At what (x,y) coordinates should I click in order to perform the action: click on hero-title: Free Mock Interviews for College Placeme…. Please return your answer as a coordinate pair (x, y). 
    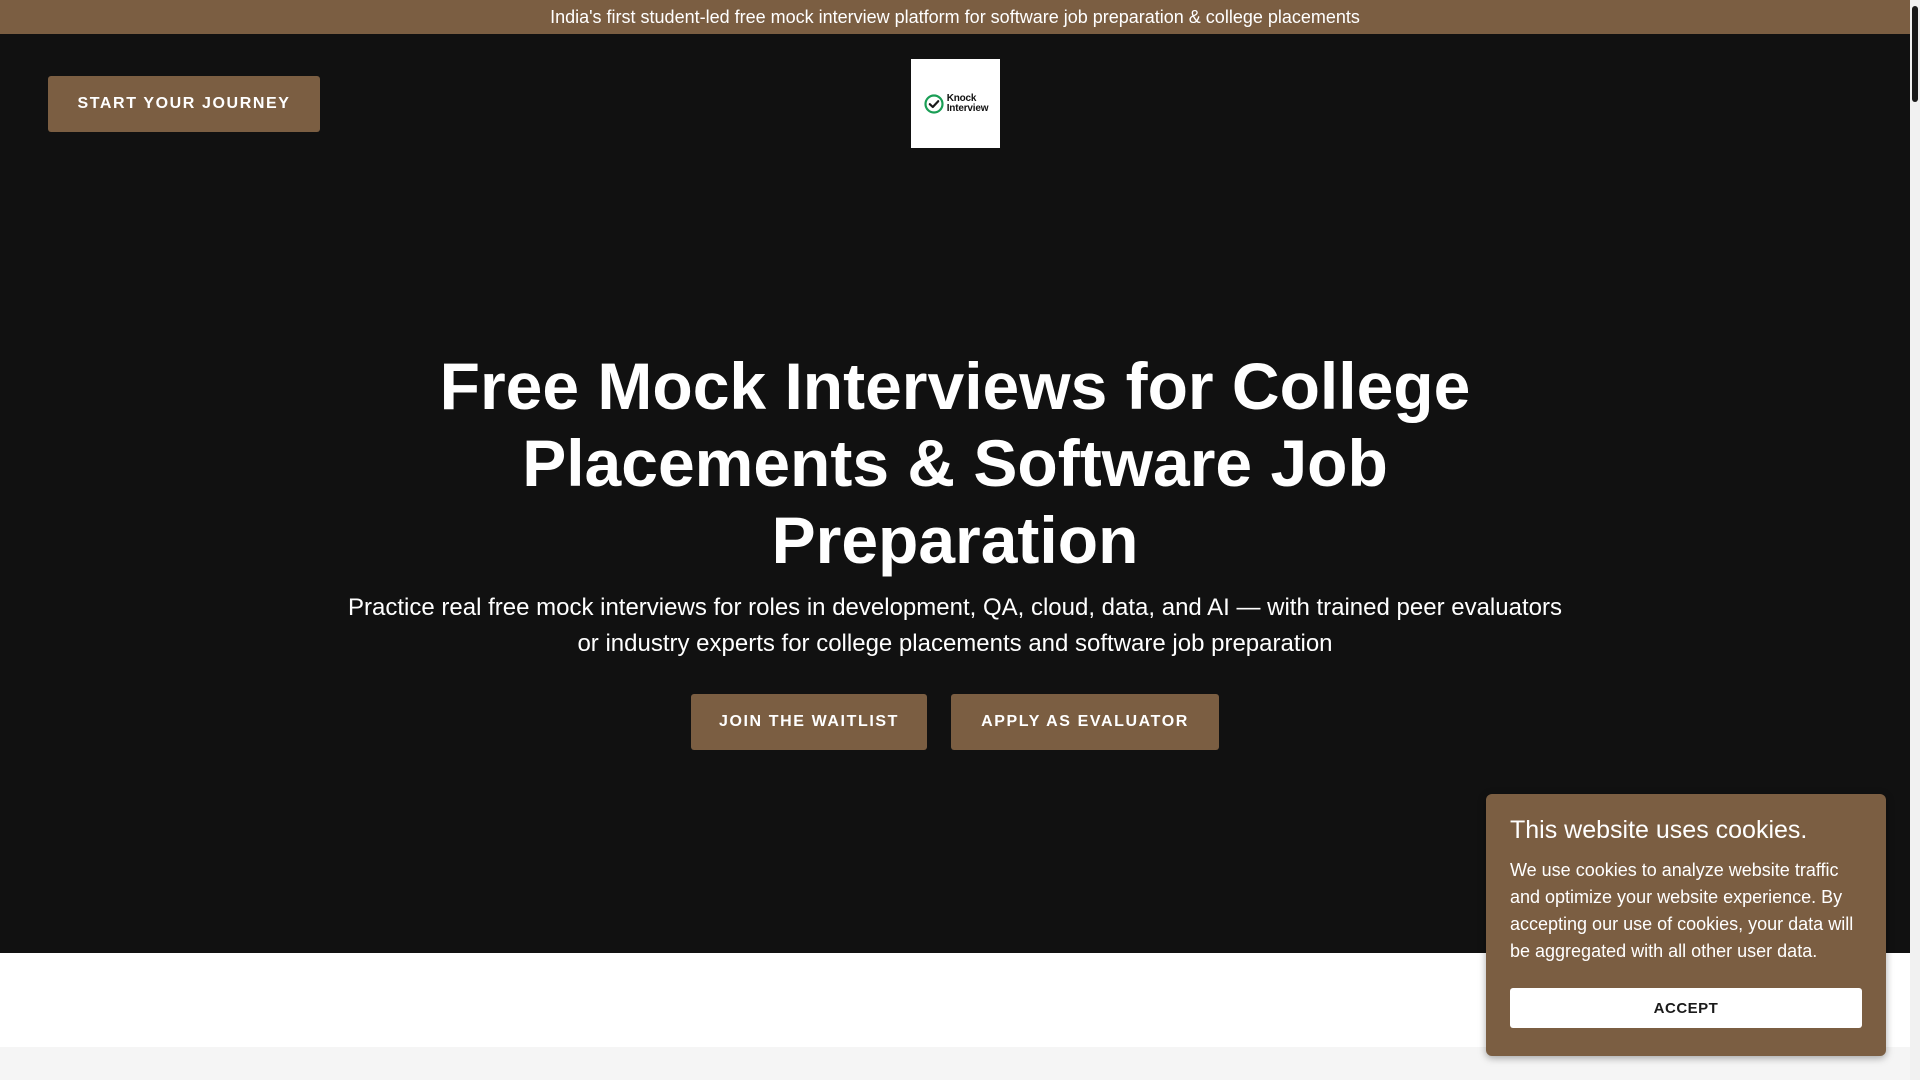
    Looking at the image, I should click on (955, 463).